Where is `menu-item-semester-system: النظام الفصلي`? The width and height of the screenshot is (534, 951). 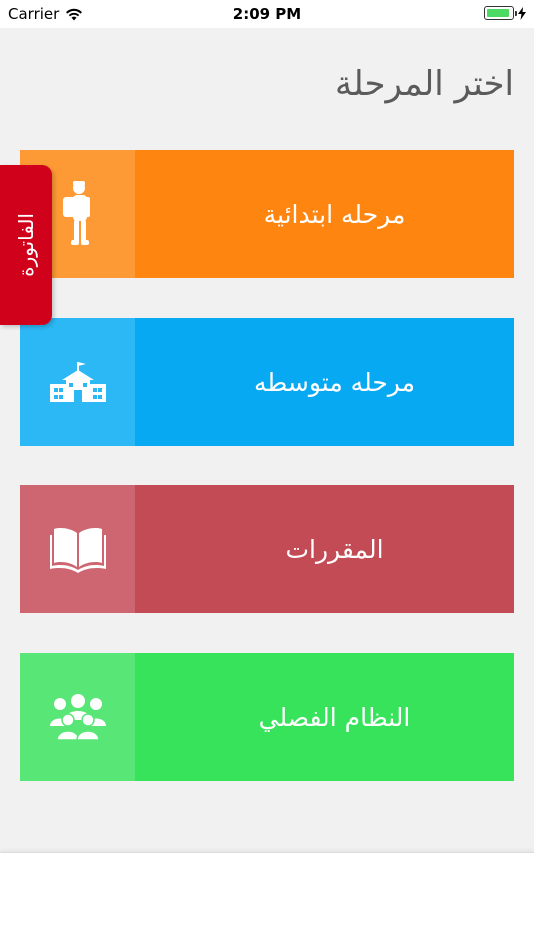 menu-item-semester-system: النظام الفصلي is located at coordinates (267, 717).